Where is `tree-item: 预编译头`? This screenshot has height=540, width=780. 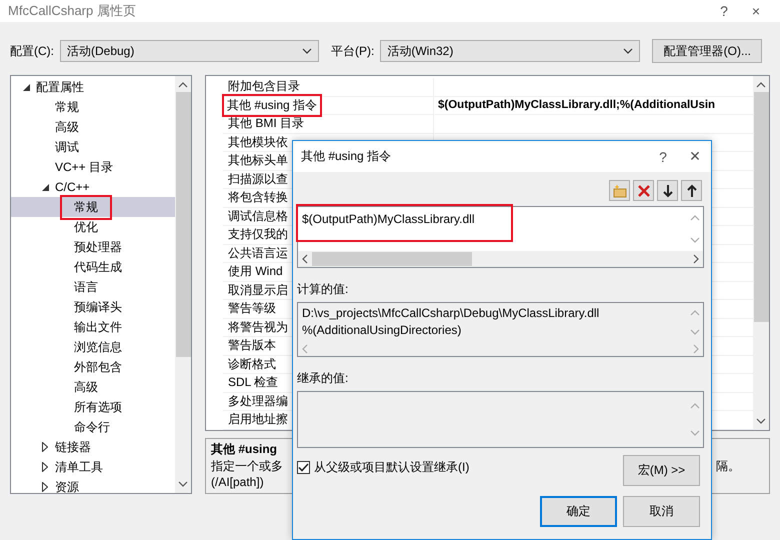 tree-item: 预编译头 is located at coordinates (93, 307).